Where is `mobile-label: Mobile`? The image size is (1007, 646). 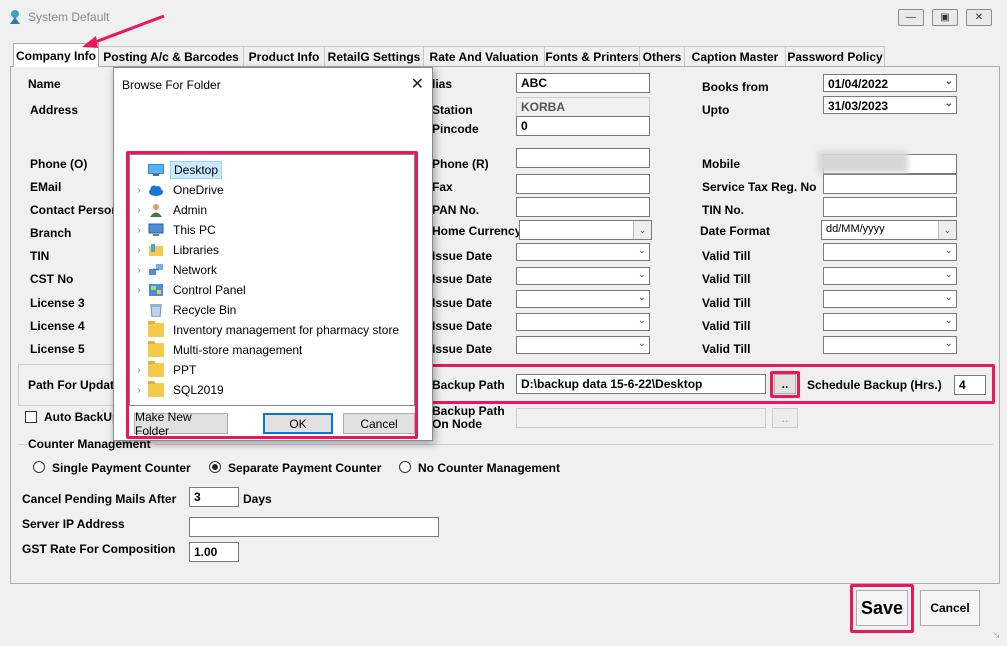 mobile-label: Mobile is located at coordinates (721, 164).